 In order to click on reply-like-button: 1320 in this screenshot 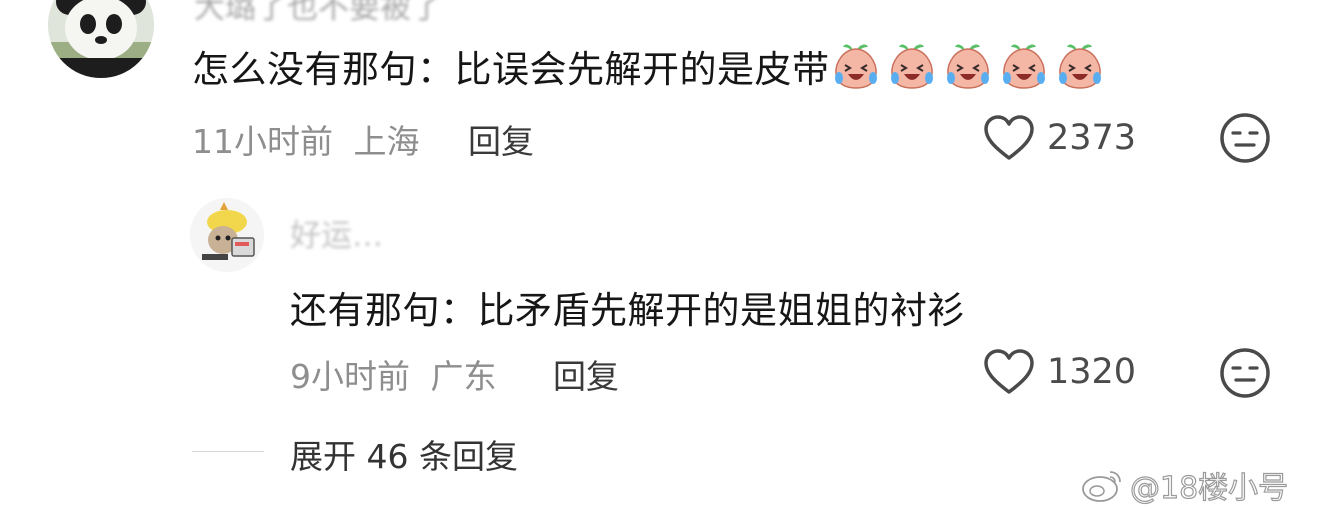, I will do `click(1059, 372)`.